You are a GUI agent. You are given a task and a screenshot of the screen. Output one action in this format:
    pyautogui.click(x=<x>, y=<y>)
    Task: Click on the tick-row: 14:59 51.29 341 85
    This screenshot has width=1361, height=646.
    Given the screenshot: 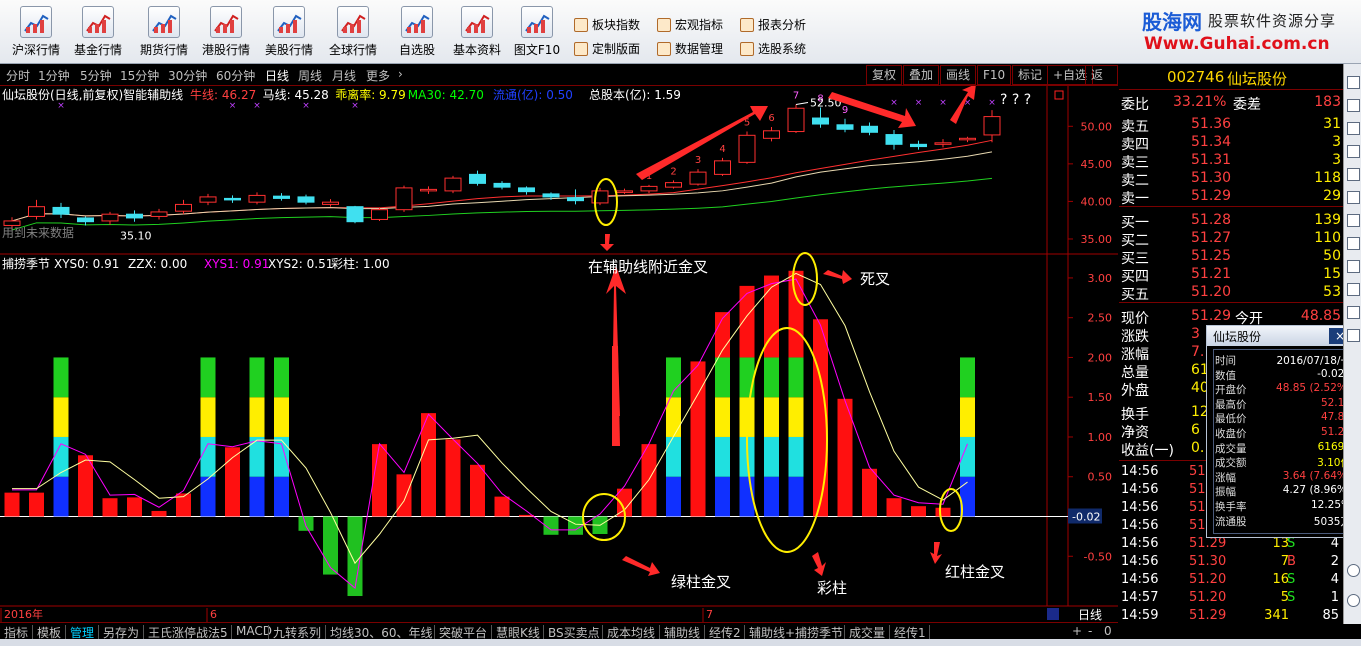 What is the action you would take?
    pyautogui.click(x=1231, y=617)
    